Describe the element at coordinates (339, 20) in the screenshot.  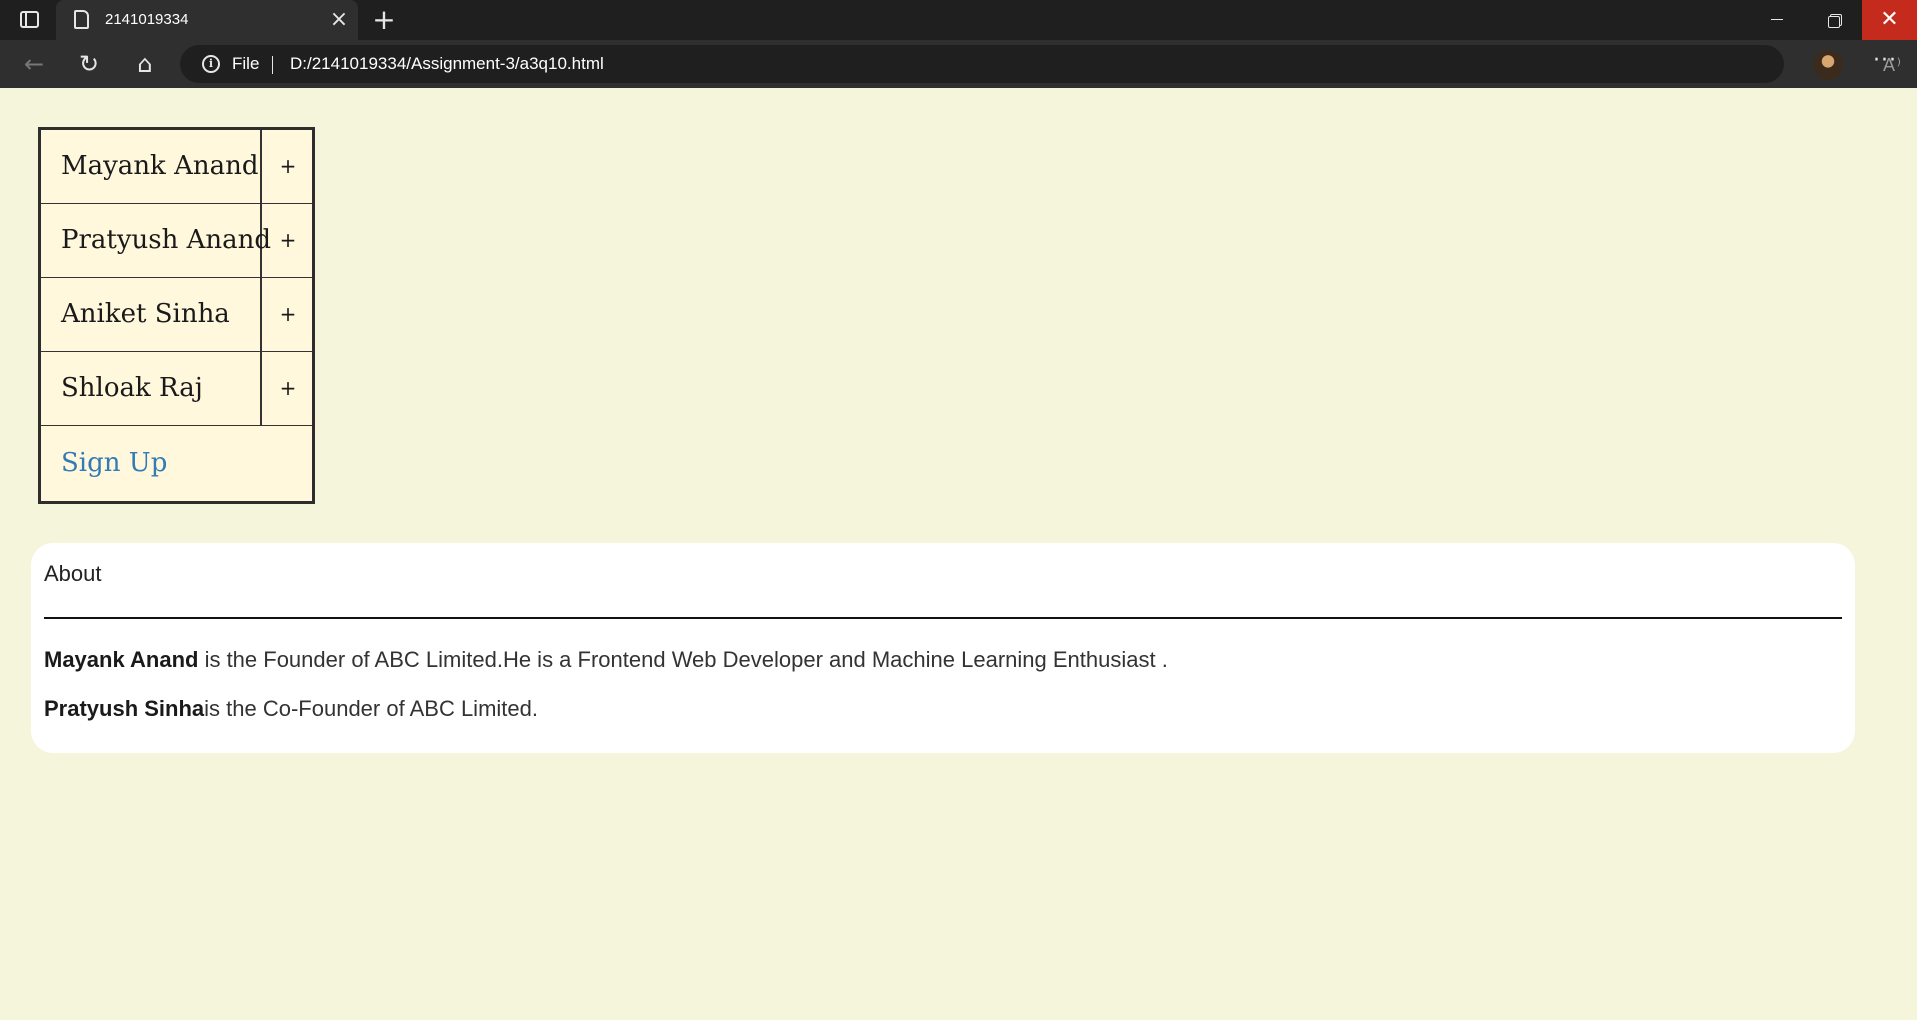
I see `close-tab-icon: ×` at that location.